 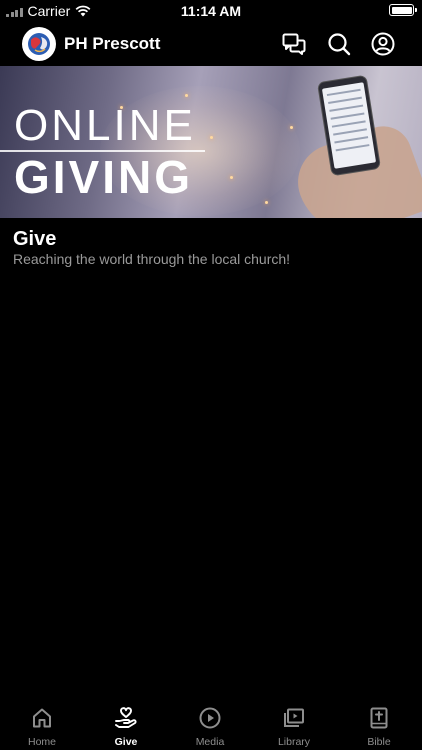 I want to click on tab-library: Library, so click(x=294, y=727).